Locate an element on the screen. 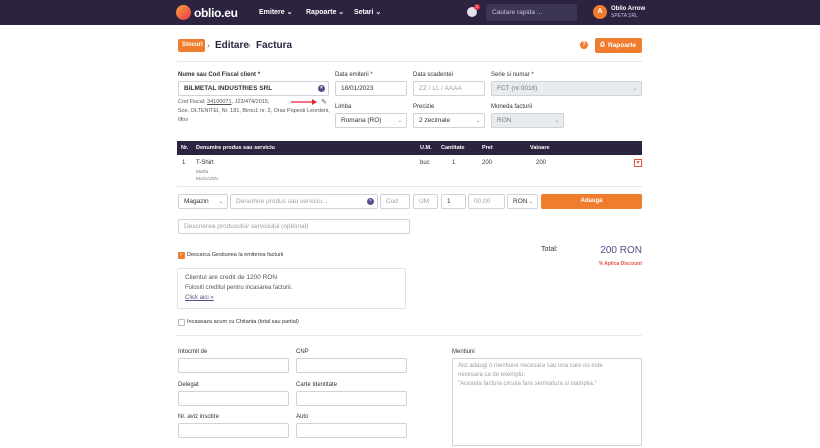 Image resolution: width=820 pixels, height=448 pixels. product-code-input: Cod is located at coordinates (395, 201).